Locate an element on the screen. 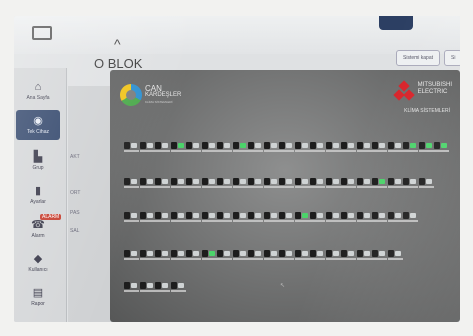 The height and width of the screenshot is (336, 473). sidebar-item-user: ◆ Kullanıcı is located at coordinates (38, 263).